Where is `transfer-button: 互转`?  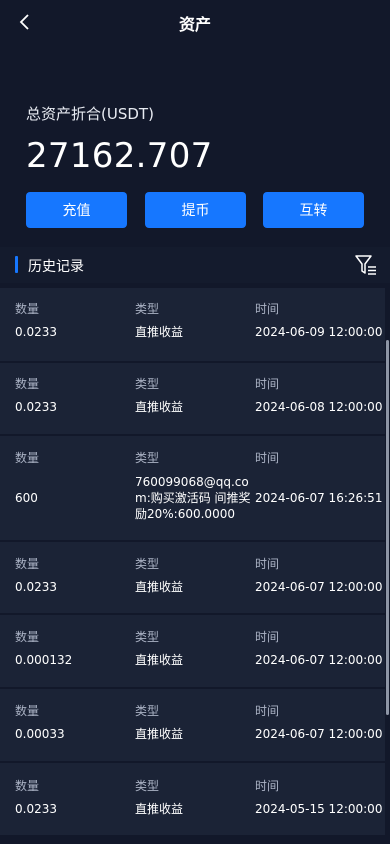 transfer-button: 互转 is located at coordinates (313, 210).